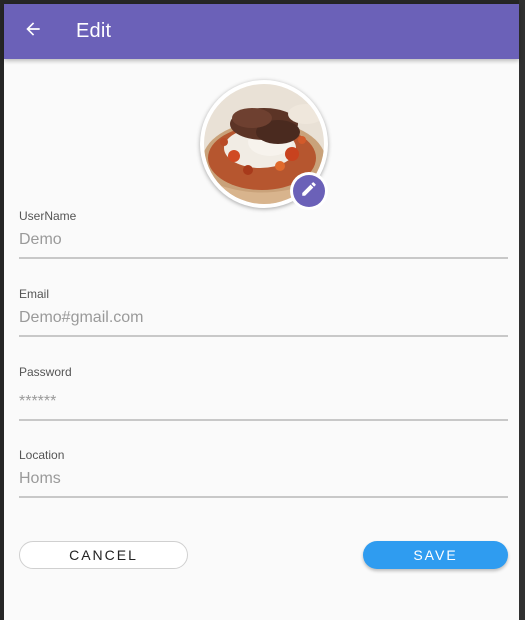  Describe the element at coordinates (45, 372) in the screenshot. I see `password-label: Password` at that location.